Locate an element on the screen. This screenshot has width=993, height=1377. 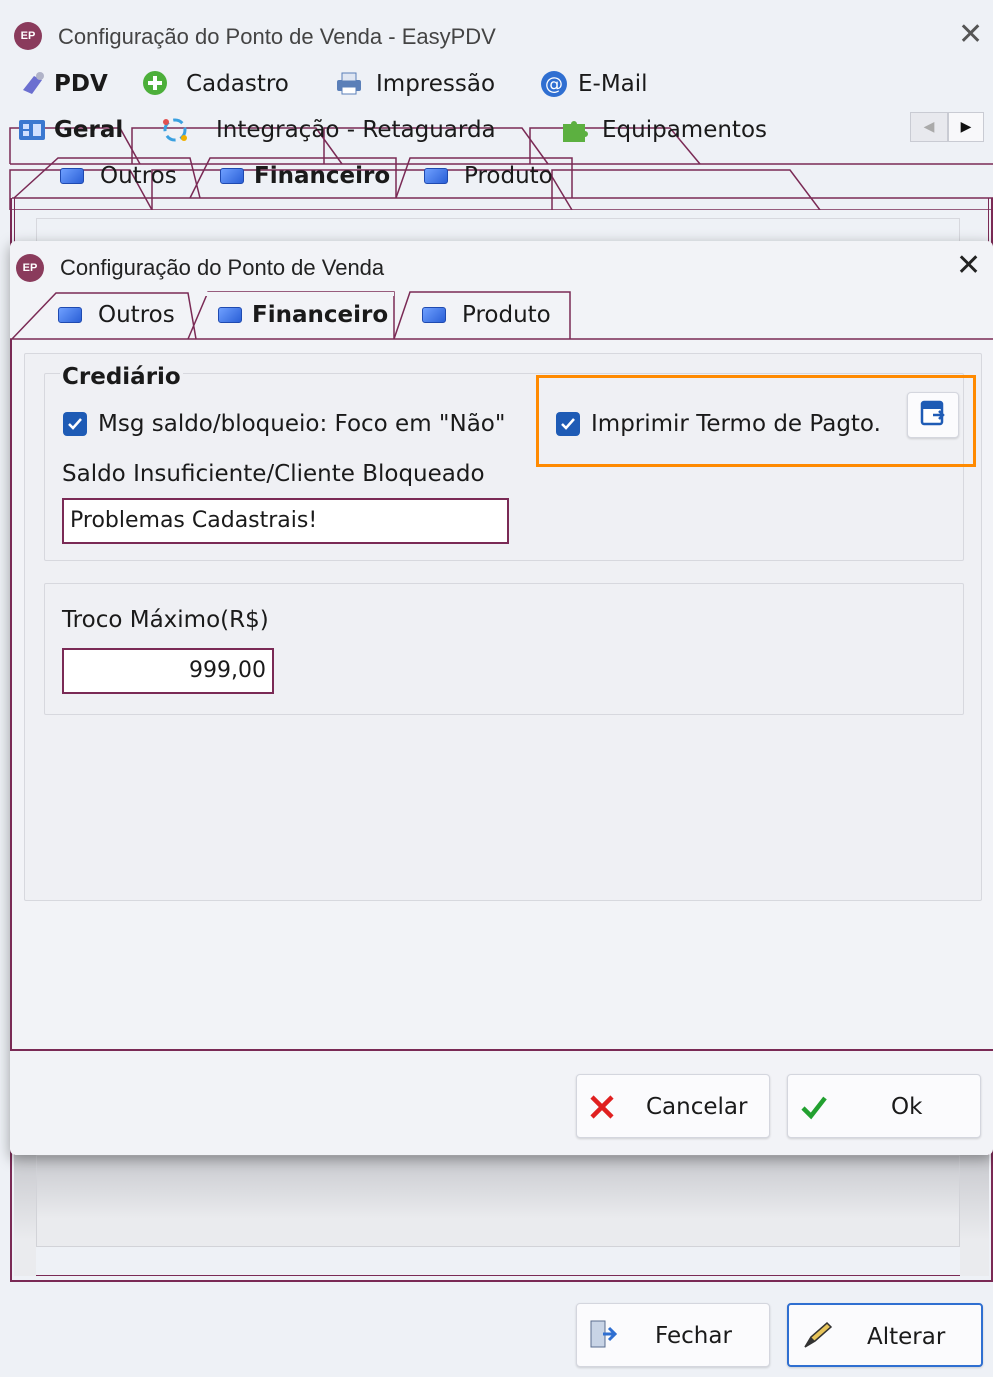
bg-tab-outros: Outros is located at coordinates (138, 176).